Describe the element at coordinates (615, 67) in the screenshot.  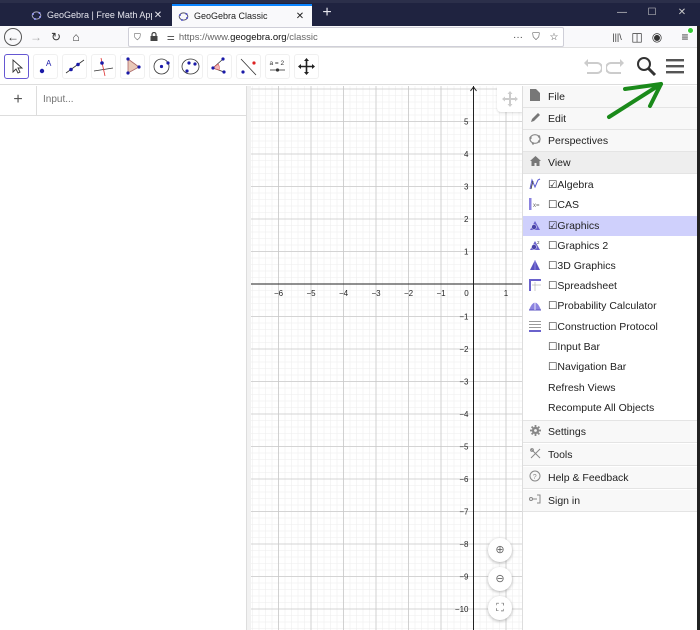
I see `redo-button` at that location.